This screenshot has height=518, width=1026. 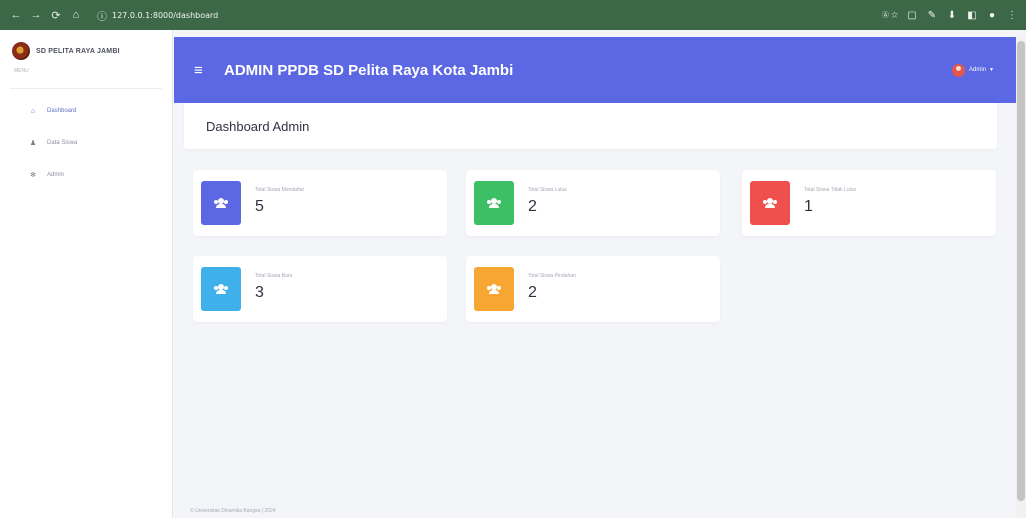 I want to click on user-icon: ♟, so click(x=33, y=143).